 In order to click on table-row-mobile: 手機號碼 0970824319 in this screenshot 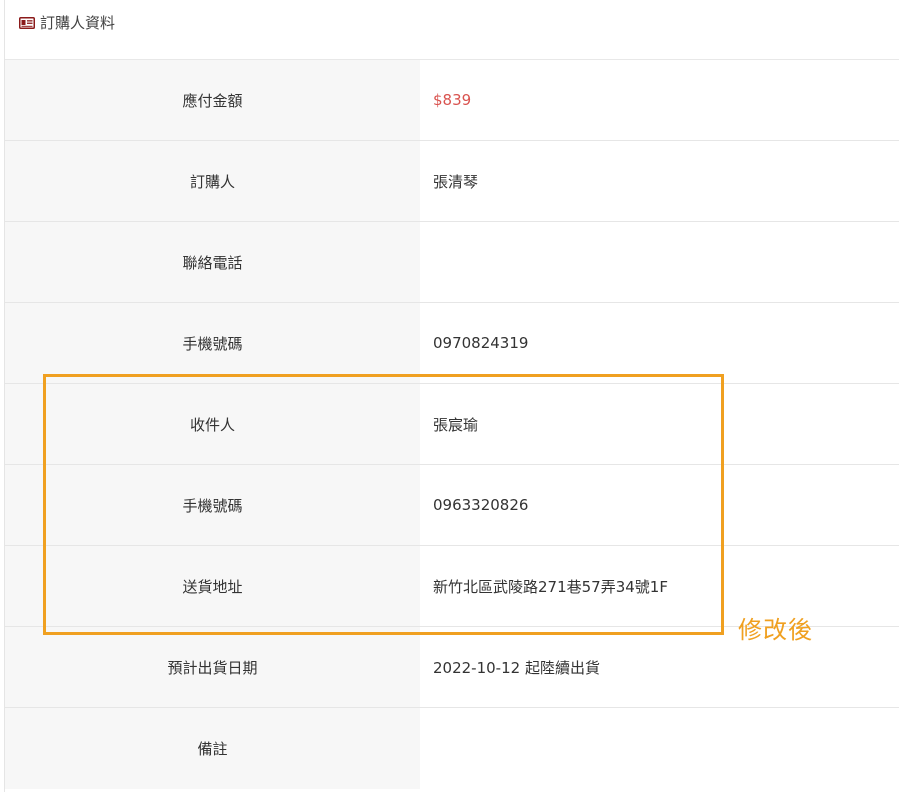, I will do `click(452, 343)`.